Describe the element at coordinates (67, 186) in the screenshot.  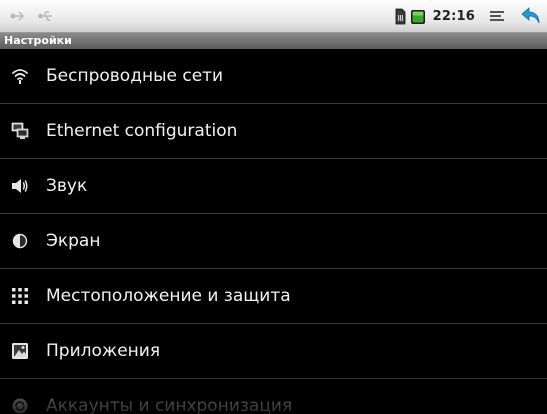
I see `settings-item-label: Звук` at that location.